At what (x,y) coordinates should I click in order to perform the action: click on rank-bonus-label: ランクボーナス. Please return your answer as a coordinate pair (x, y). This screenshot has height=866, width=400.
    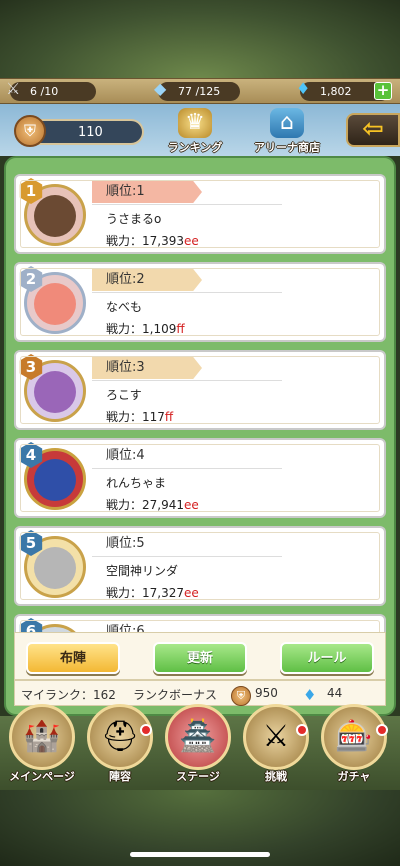
    Looking at the image, I should click on (175, 695).